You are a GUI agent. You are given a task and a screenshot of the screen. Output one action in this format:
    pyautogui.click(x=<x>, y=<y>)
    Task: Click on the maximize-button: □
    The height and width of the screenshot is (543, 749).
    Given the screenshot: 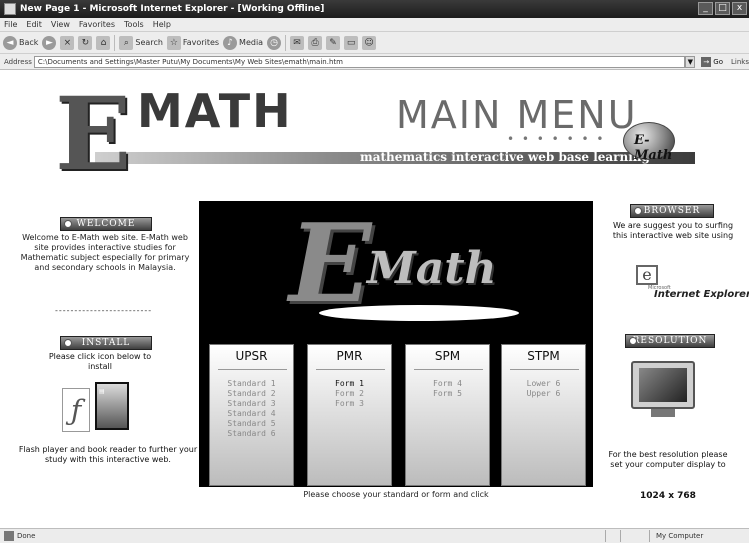 What is the action you would take?
    pyautogui.click(x=722, y=8)
    